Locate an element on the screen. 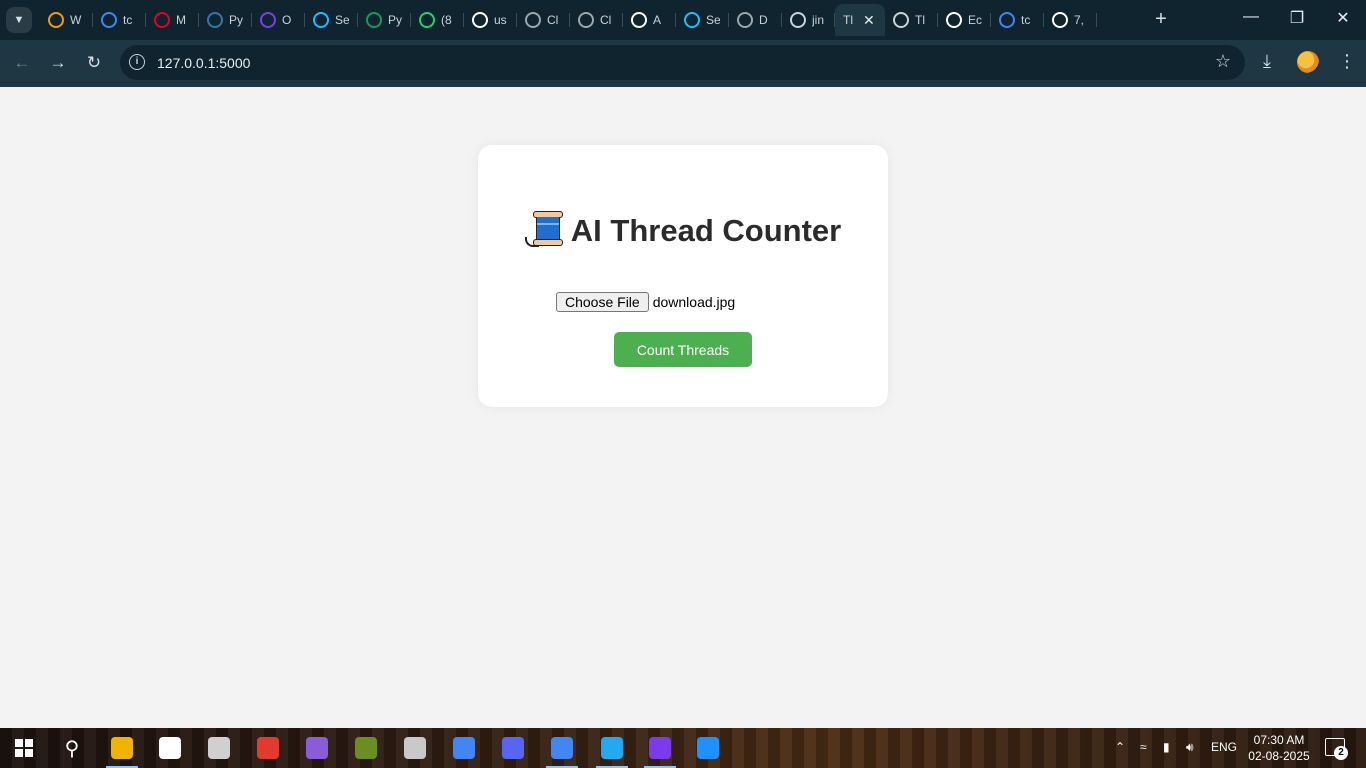 The width and height of the screenshot is (1366, 768). browser-tab: Tl is located at coordinates (911, 20).